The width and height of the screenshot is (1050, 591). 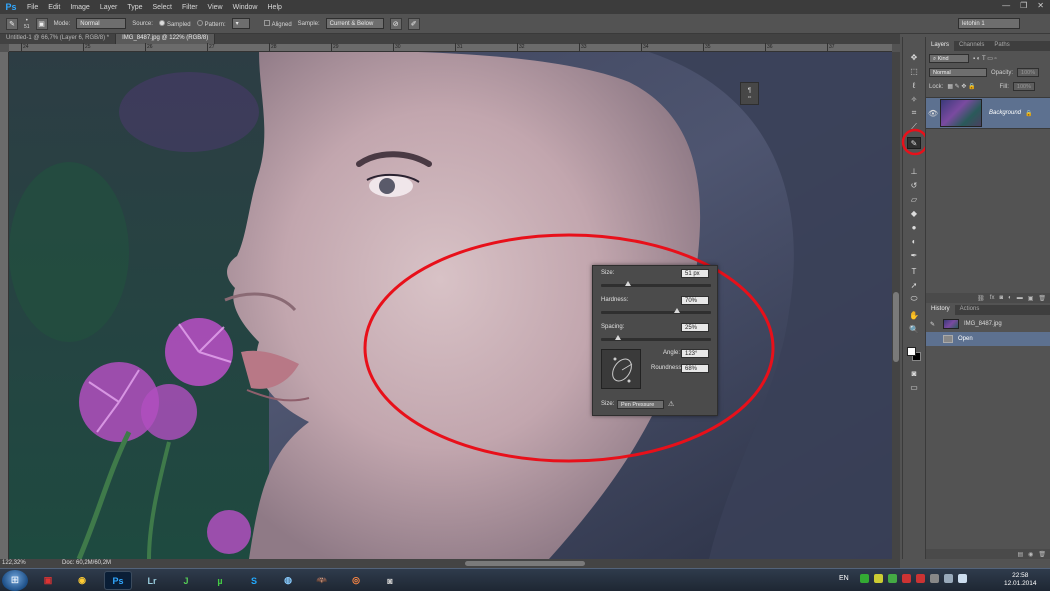 What do you see at coordinates (981, 298) in the screenshot?
I see `link-layers-icon: ⛓` at bounding box center [981, 298].